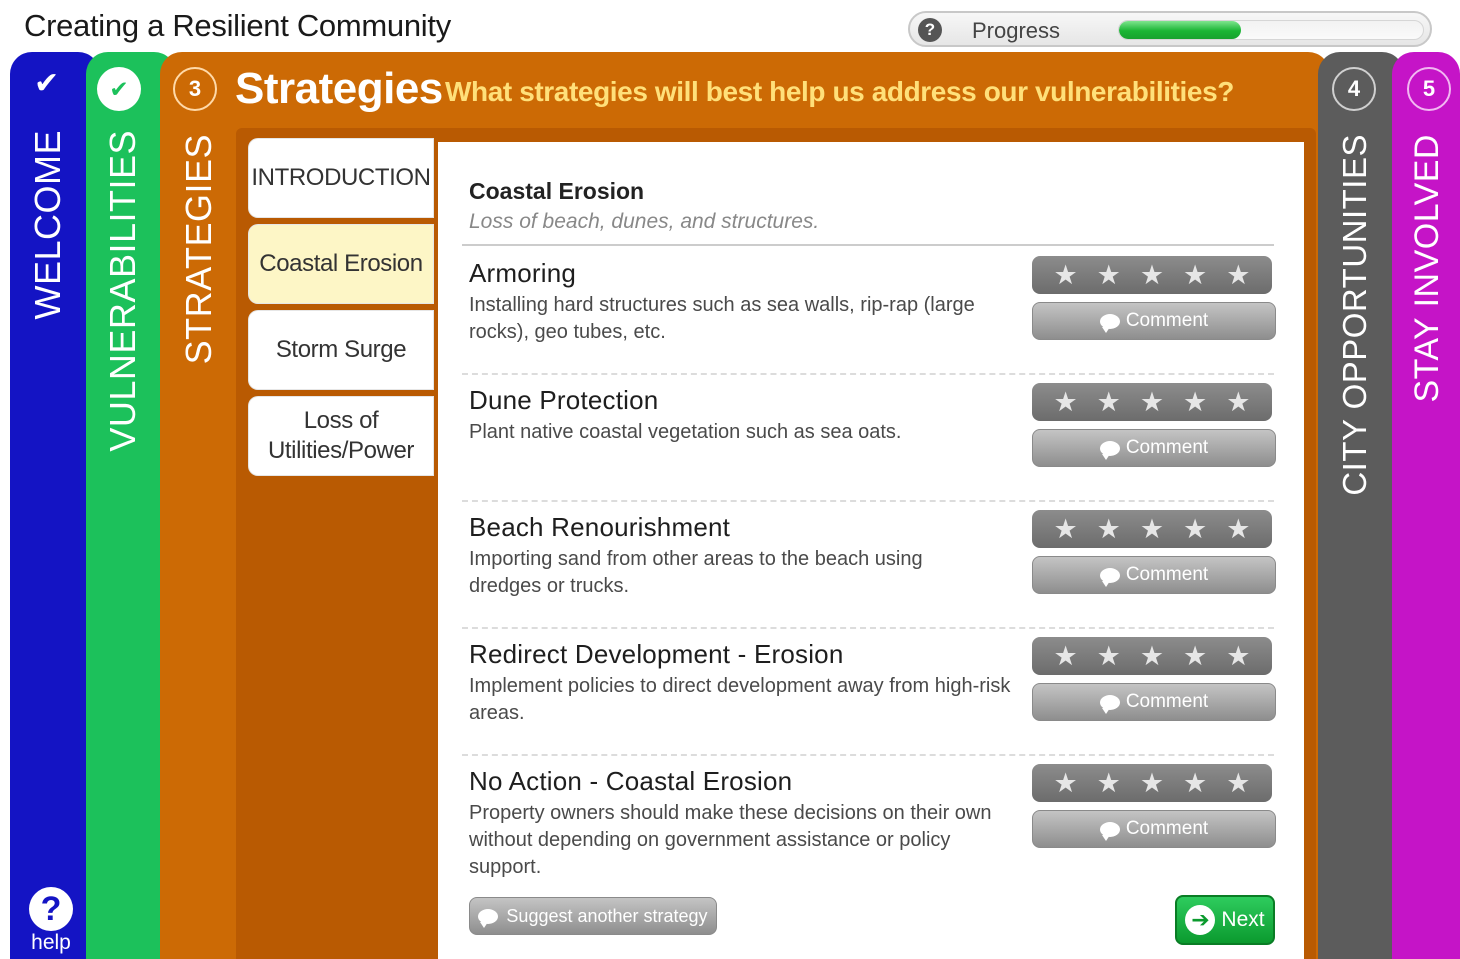 The image size is (1460, 959). I want to click on section-heading: Strategies, so click(339, 88).